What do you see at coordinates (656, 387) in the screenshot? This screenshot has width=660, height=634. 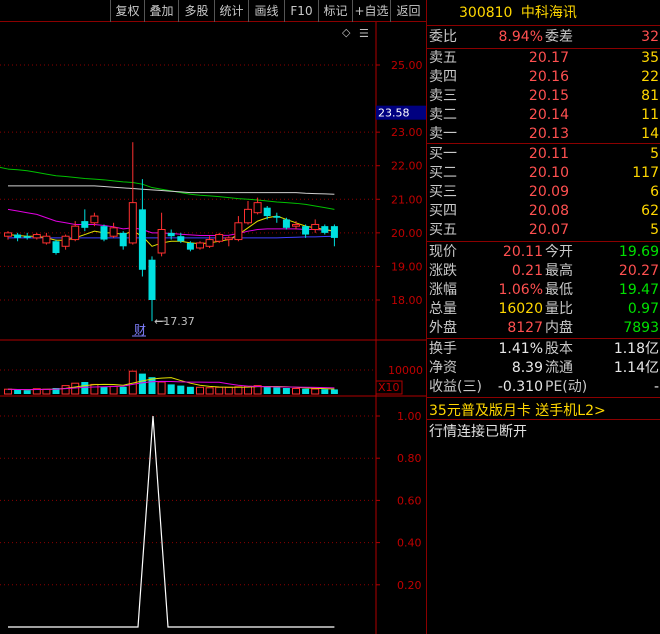 I see `fund-value: -` at bounding box center [656, 387].